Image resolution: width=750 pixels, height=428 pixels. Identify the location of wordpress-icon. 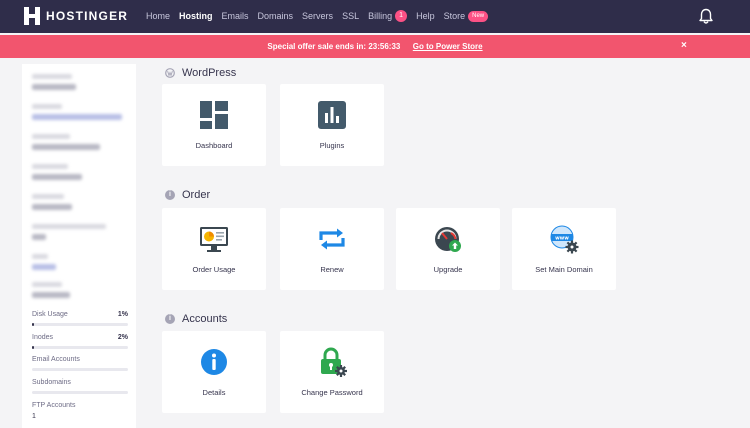
(170, 73).